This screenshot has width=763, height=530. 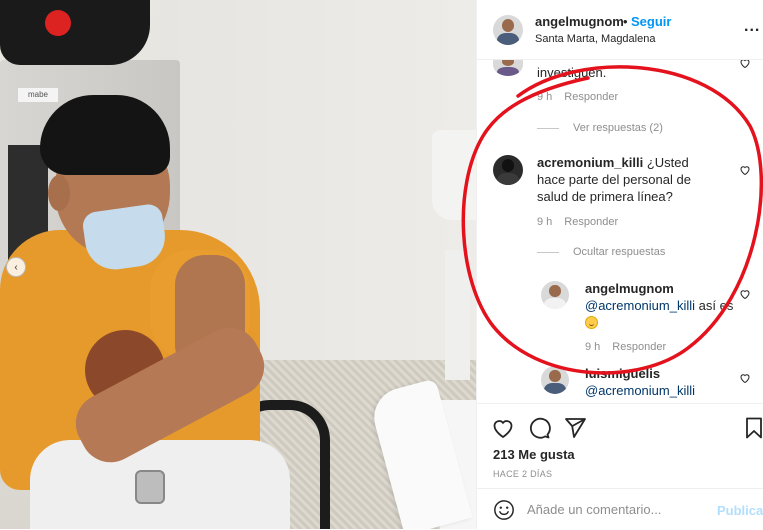 I want to click on hide-replies-button: Ocultar respuestas, so click(x=601, y=252).